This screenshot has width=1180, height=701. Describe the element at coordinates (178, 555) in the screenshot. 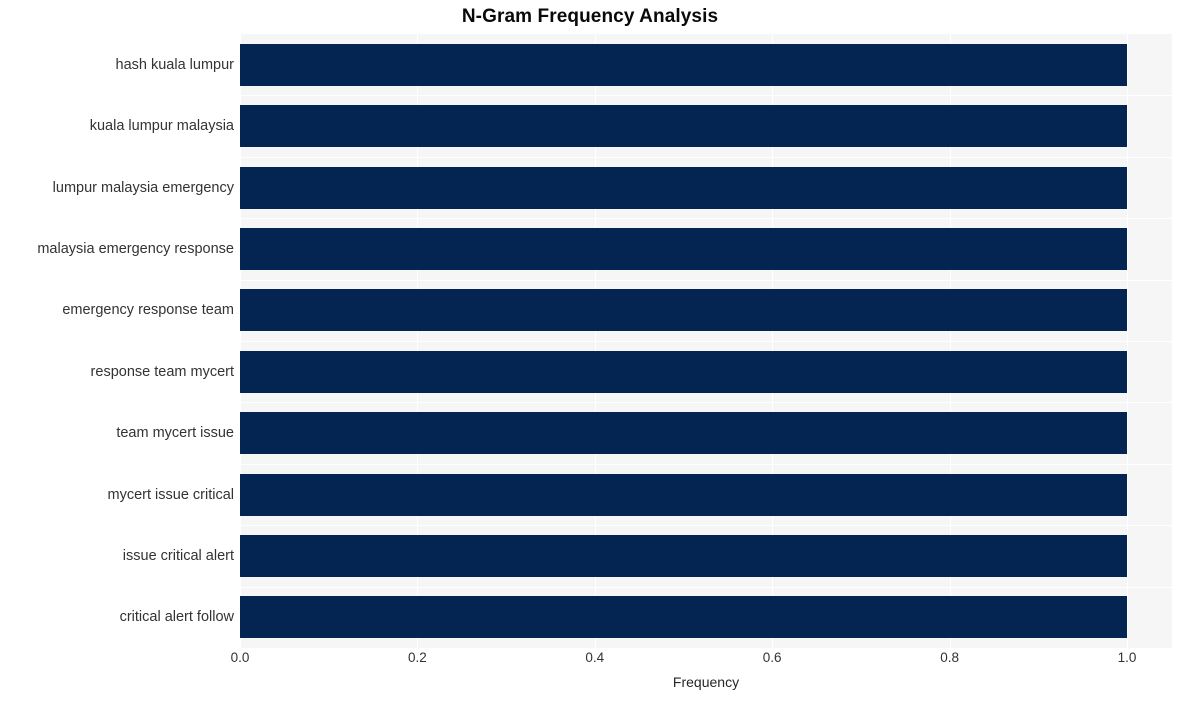

I see `y-axis-tick-label: issue critical alert` at that location.